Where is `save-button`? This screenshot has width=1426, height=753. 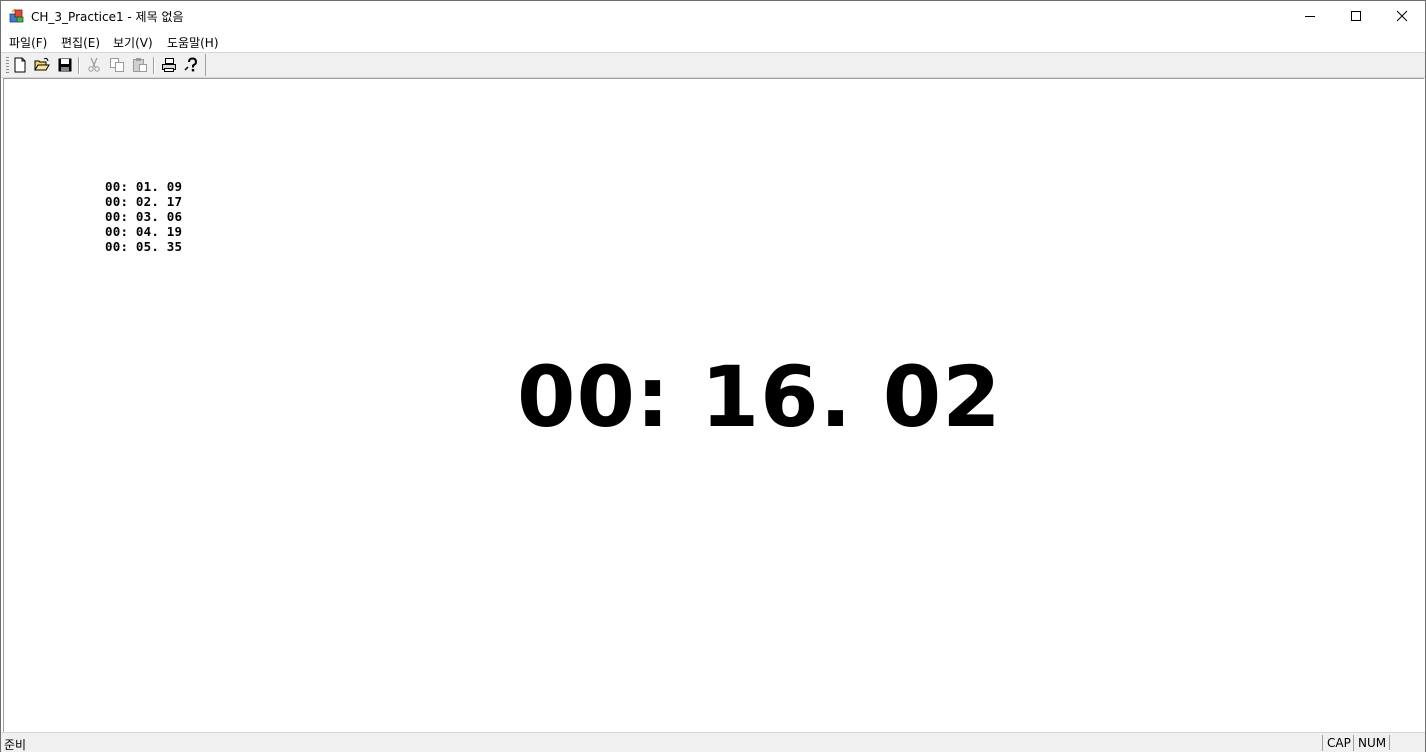 save-button is located at coordinates (65, 65).